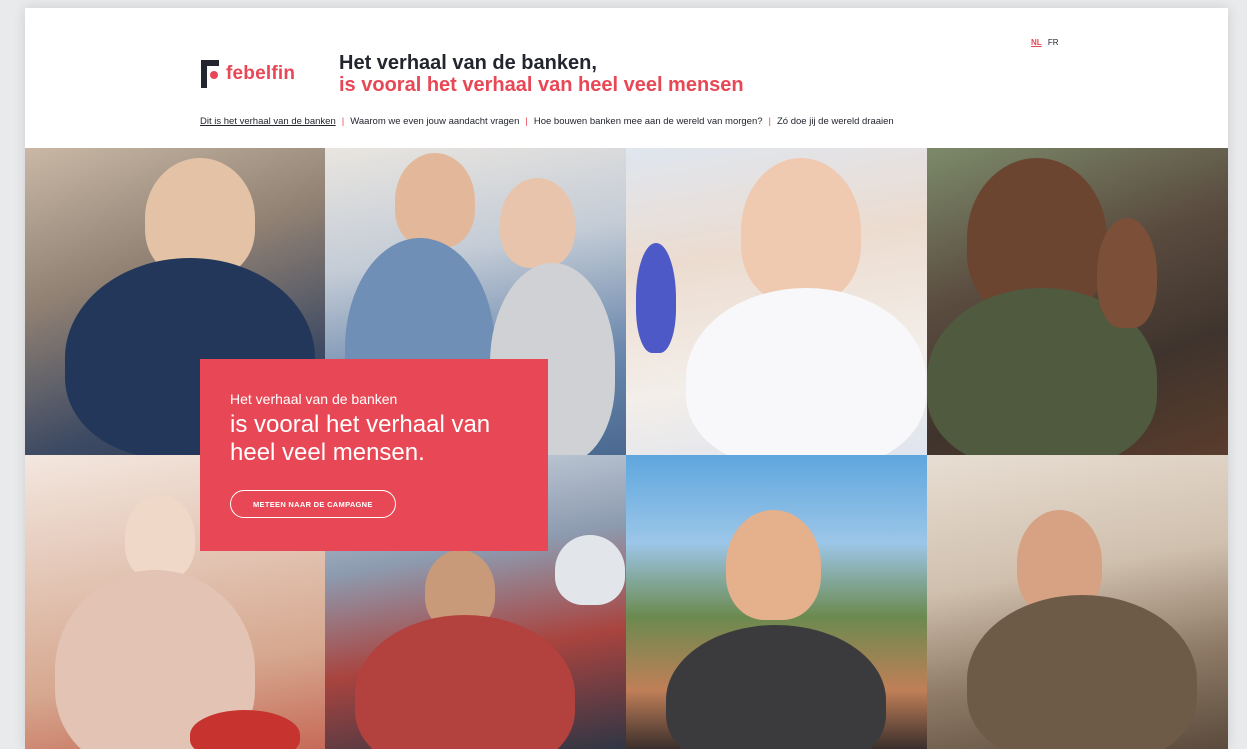 This screenshot has width=1247, height=749. What do you see at coordinates (1077, 301) in the screenshot?
I see `photo-driver` at bounding box center [1077, 301].